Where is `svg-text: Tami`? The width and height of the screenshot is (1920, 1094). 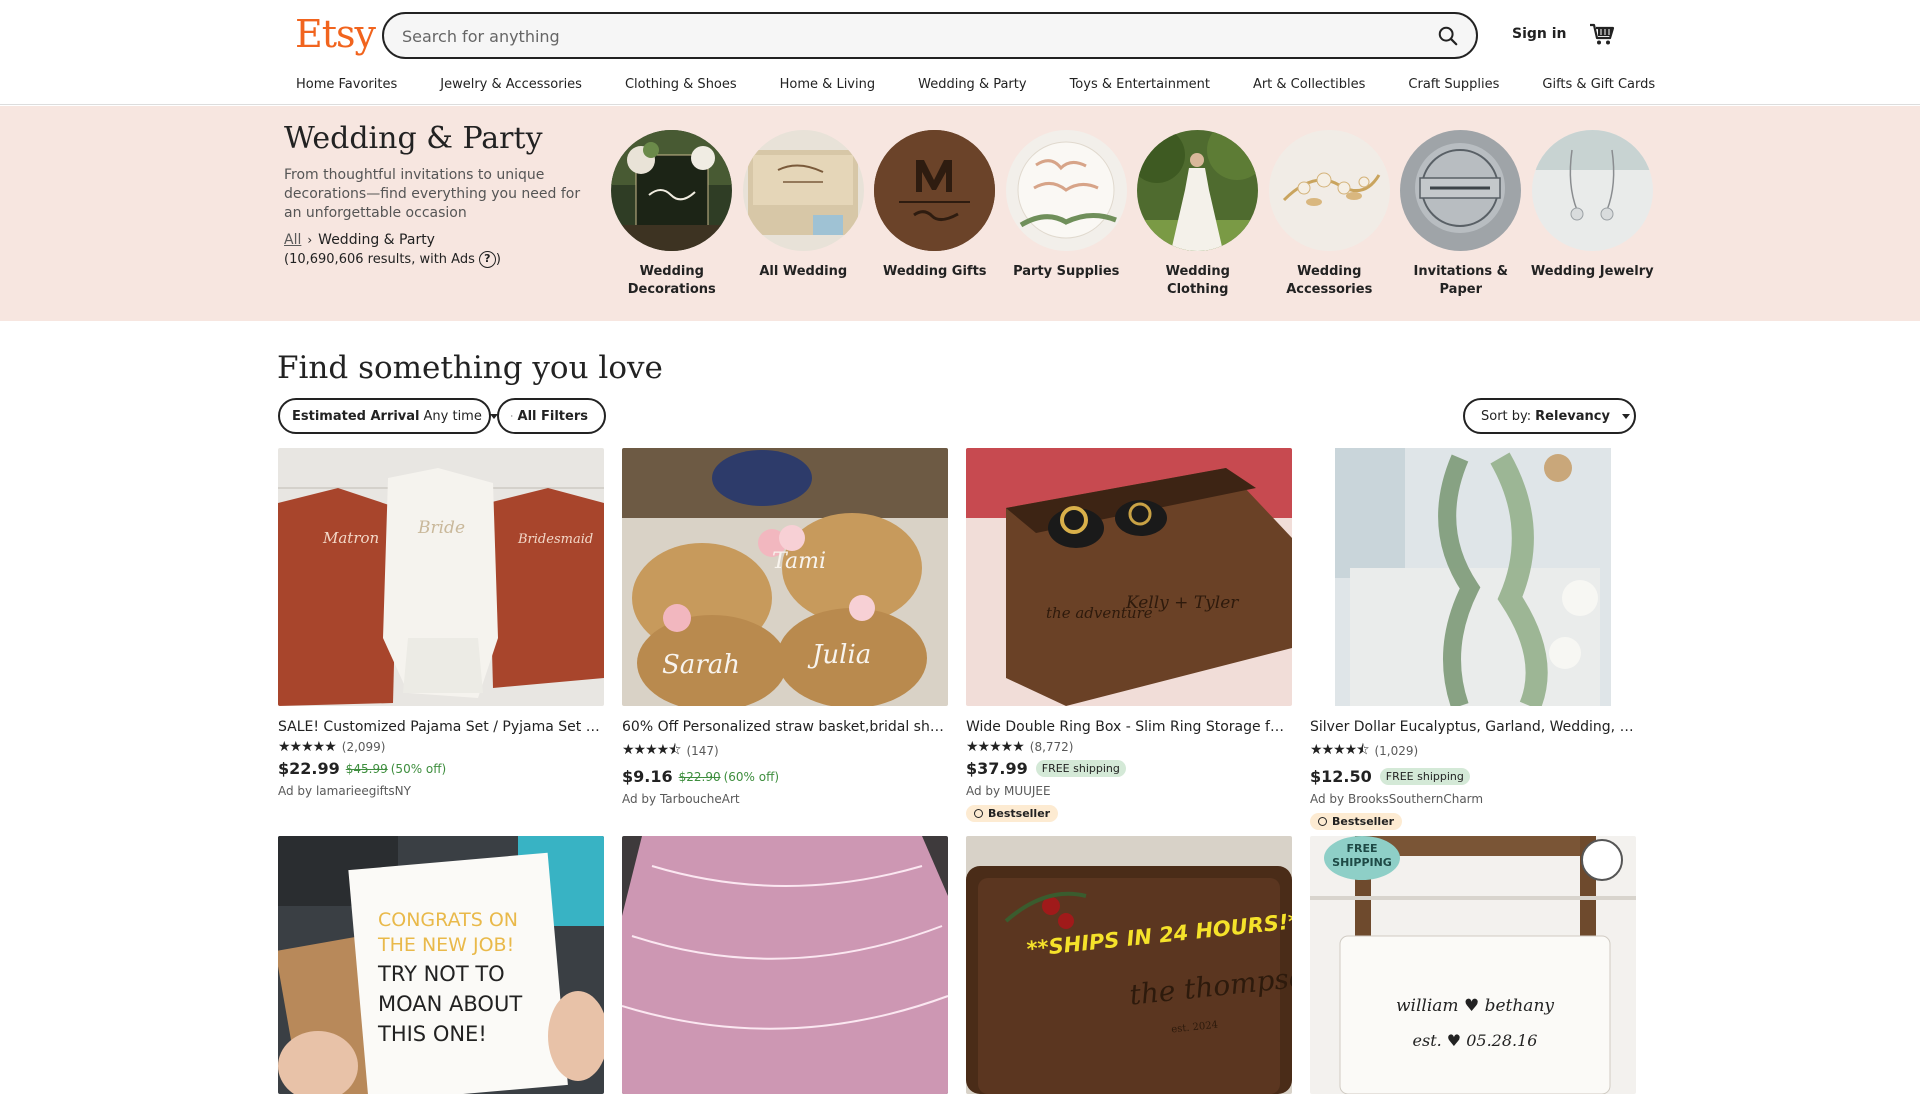
svg-text: Tami is located at coordinates (799, 561).